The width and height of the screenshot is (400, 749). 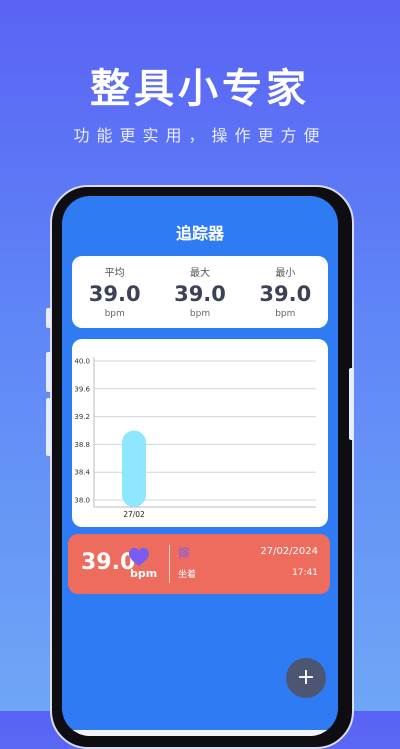 What do you see at coordinates (199, 273) in the screenshot?
I see `stat-label: 最大` at bounding box center [199, 273].